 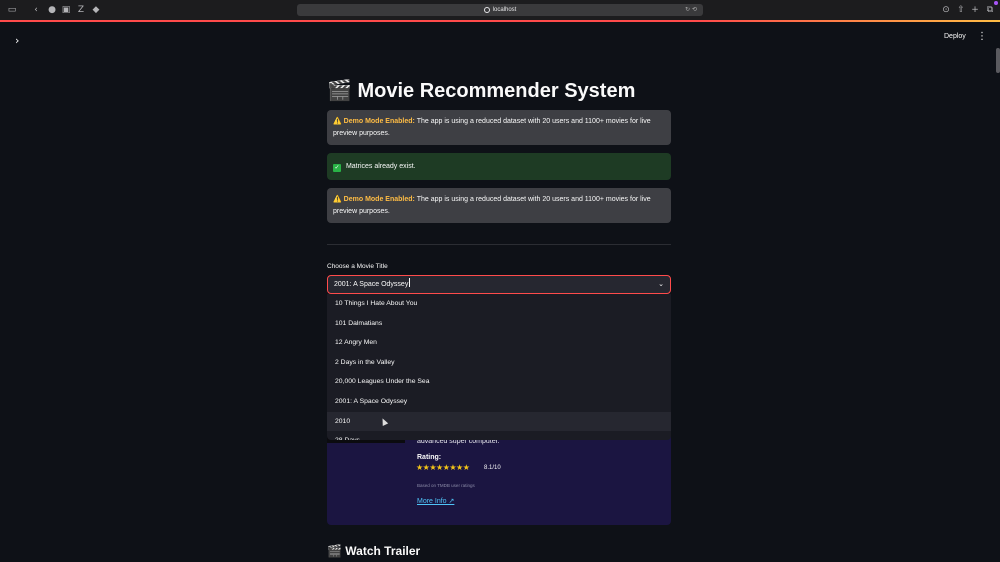 What do you see at coordinates (961, 10) in the screenshot?
I see `share-icon: ⇧` at bounding box center [961, 10].